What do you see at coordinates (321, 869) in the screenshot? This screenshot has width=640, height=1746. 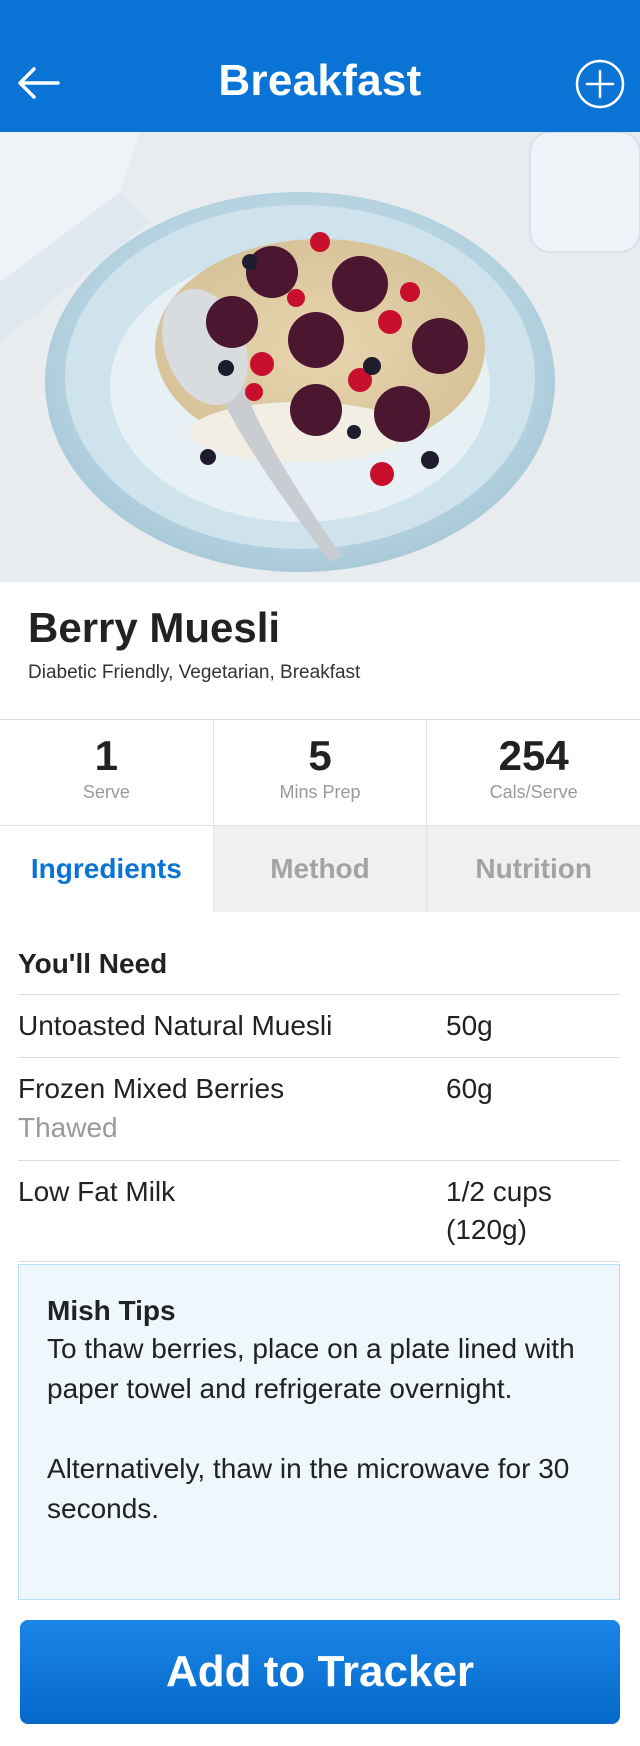 I see `tab-method: Method` at bounding box center [321, 869].